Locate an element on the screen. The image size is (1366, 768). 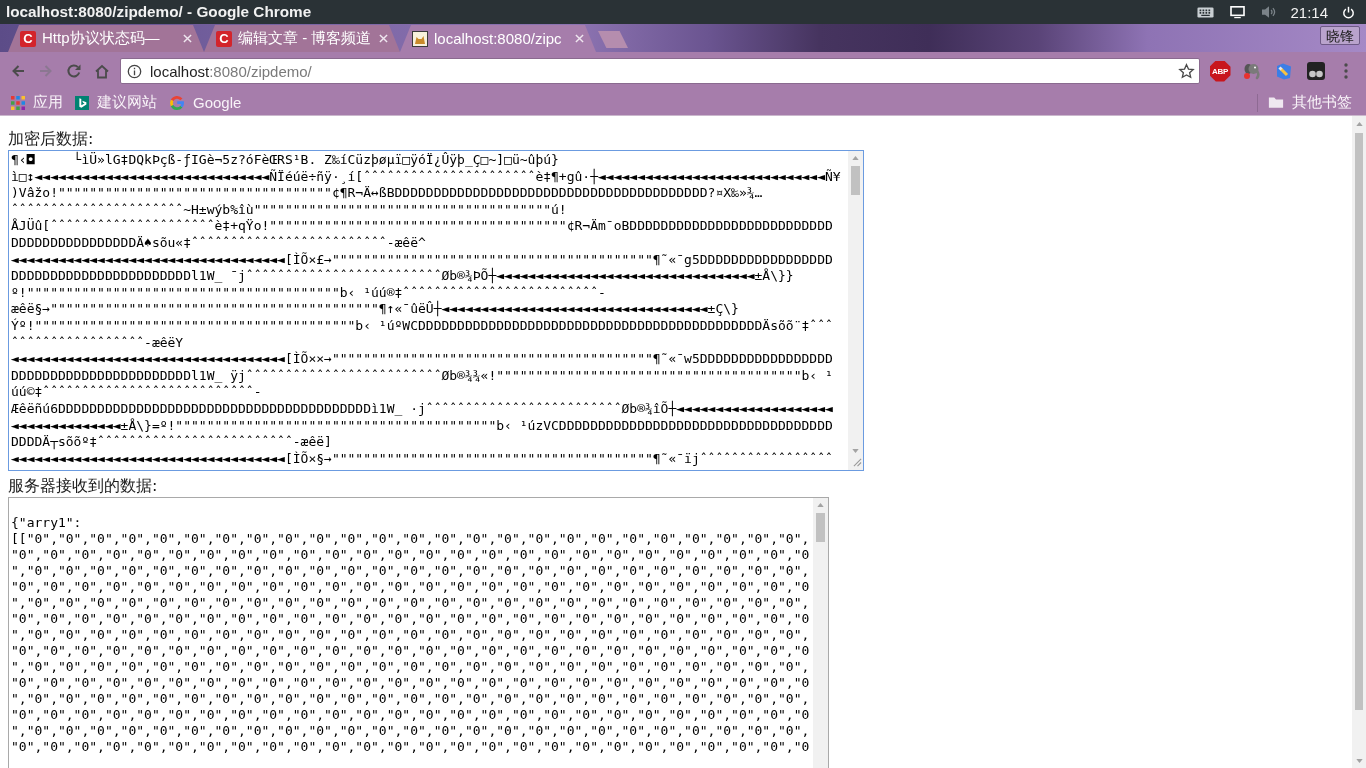
cat-icon is located at coordinates (420, 38).